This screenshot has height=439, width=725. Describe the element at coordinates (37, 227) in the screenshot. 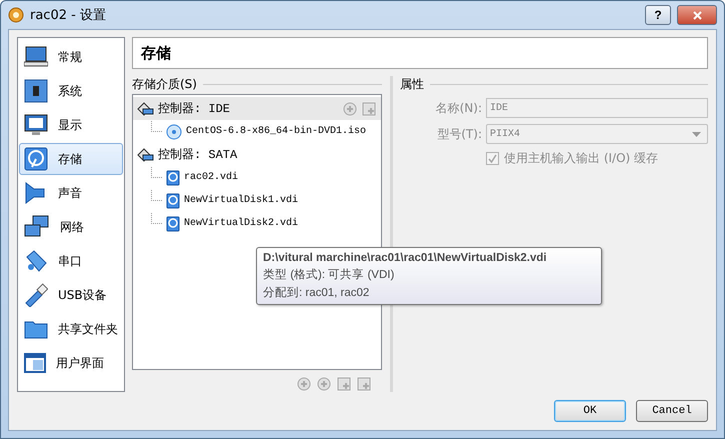

I see `network-icon` at that location.